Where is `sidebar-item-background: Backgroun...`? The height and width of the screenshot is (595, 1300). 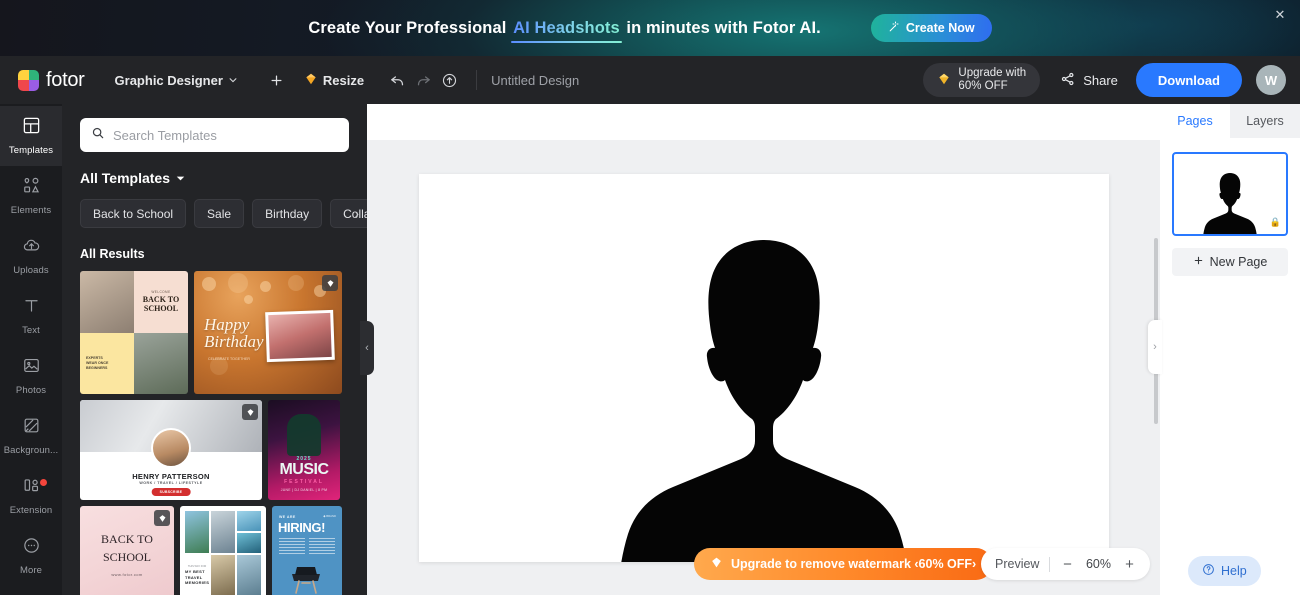
sidebar-item-background: Backgroun... is located at coordinates (31, 436).